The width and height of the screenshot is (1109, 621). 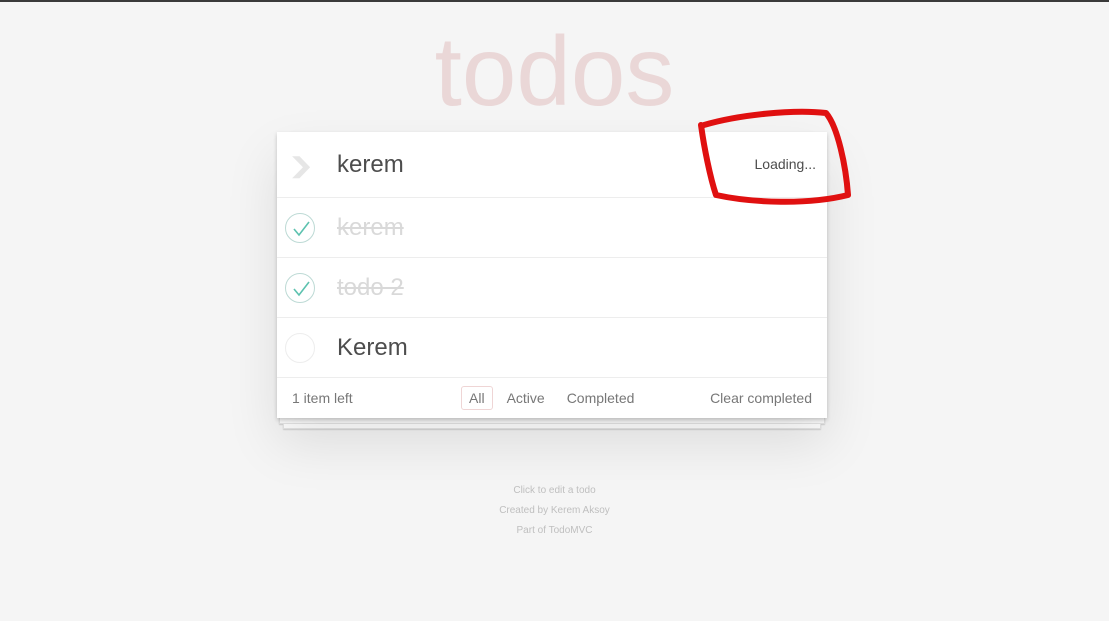 I want to click on chevron-down-icon: ❯, so click(x=301, y=166).